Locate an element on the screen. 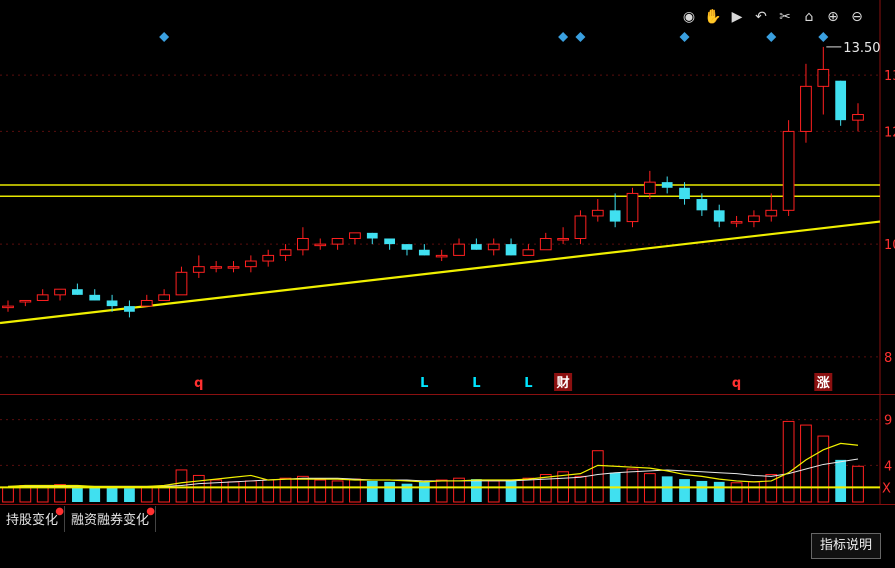 This screenshot has width=895, height=568. volume-tick-label: 4 is located at coordinates (888, 466).